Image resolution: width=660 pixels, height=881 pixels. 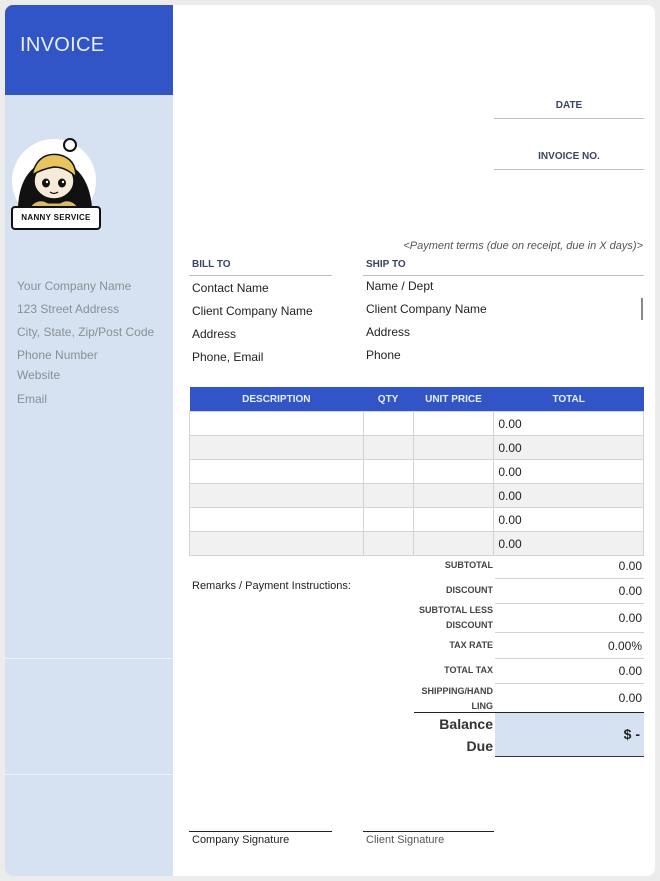 What do you see at coordinates (68, 309) in the screenshot?
I see `company-street: 123 Street Address` at bounding box center [68, 309].